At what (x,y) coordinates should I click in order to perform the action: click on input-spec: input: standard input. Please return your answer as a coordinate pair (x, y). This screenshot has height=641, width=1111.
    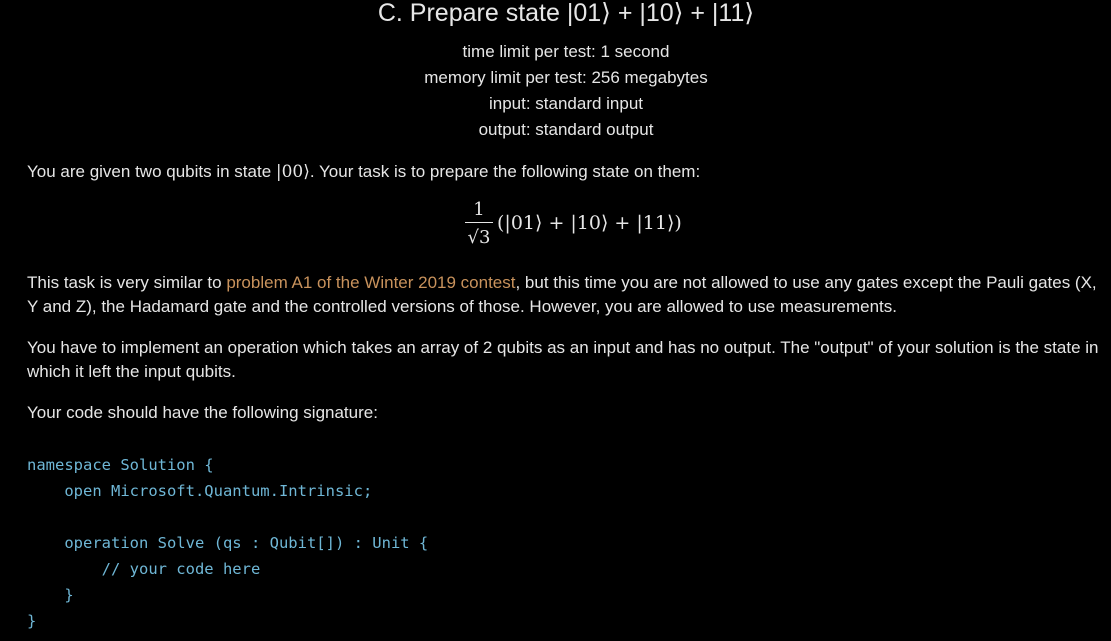
    Looking at the image, I should click on (566, 103).